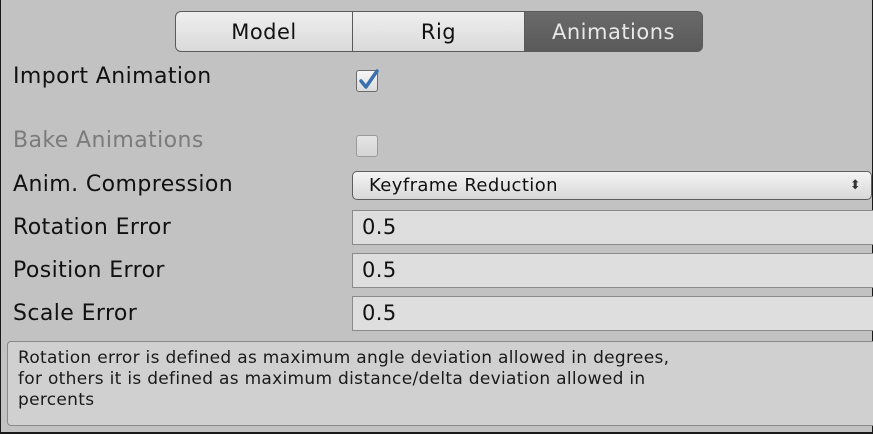 The height and width of the screenshot is (434, 873). What do you see at coordinates (92, 227) in the screenshot?
I see `rotation-error-label: Rotation Error` at bounding box center [92, 227].